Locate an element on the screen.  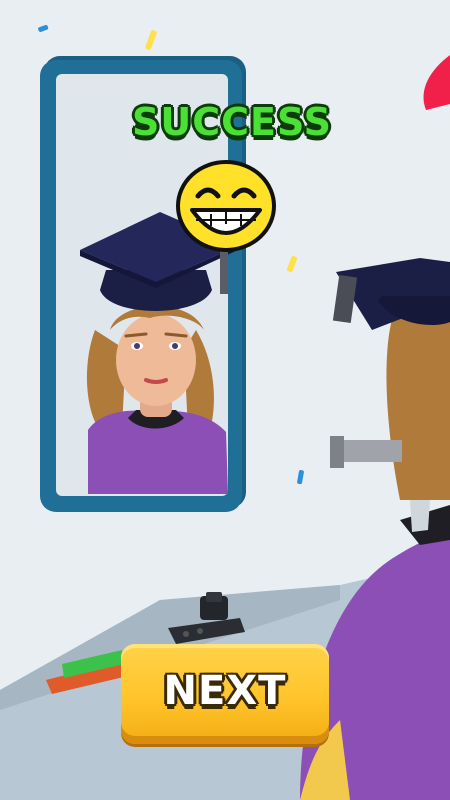
grinning-face-icon is located at coordinates (226, 206).